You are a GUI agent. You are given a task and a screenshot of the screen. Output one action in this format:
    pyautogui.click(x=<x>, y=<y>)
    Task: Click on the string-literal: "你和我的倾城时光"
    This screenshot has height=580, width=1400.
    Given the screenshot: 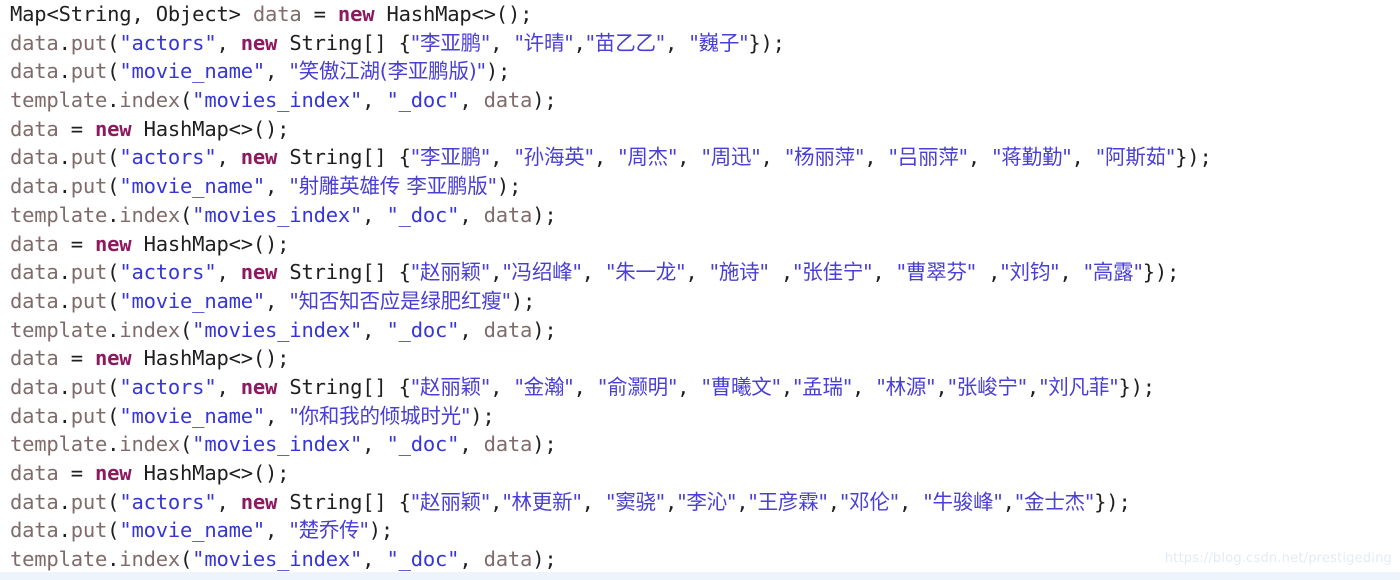 What is the action you would take?
    pyautogui.click(x=380, y=415)
    